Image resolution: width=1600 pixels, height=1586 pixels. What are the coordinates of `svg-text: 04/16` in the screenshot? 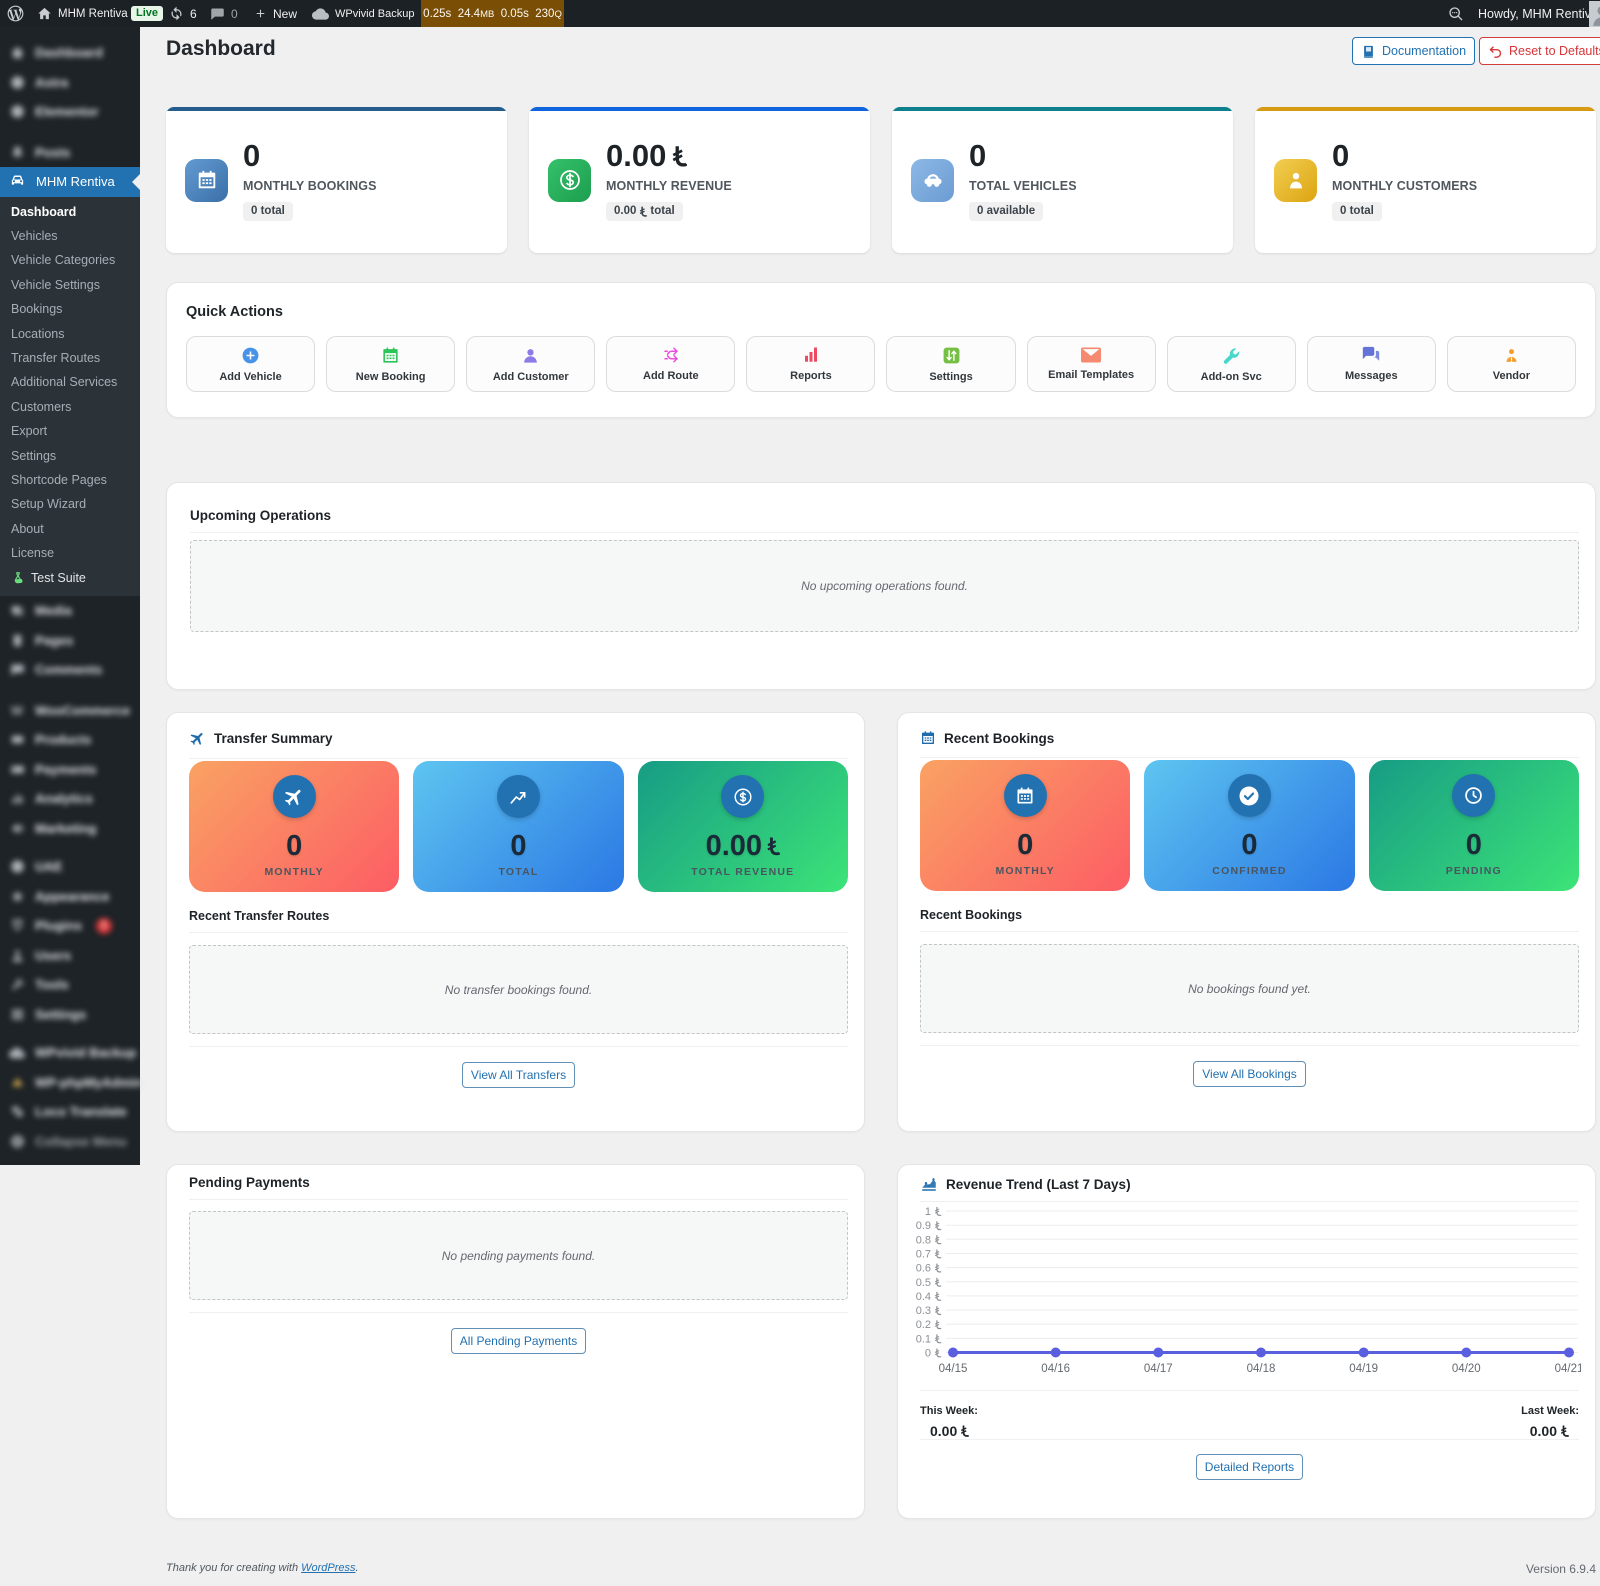 It's located at (1055, 1369).